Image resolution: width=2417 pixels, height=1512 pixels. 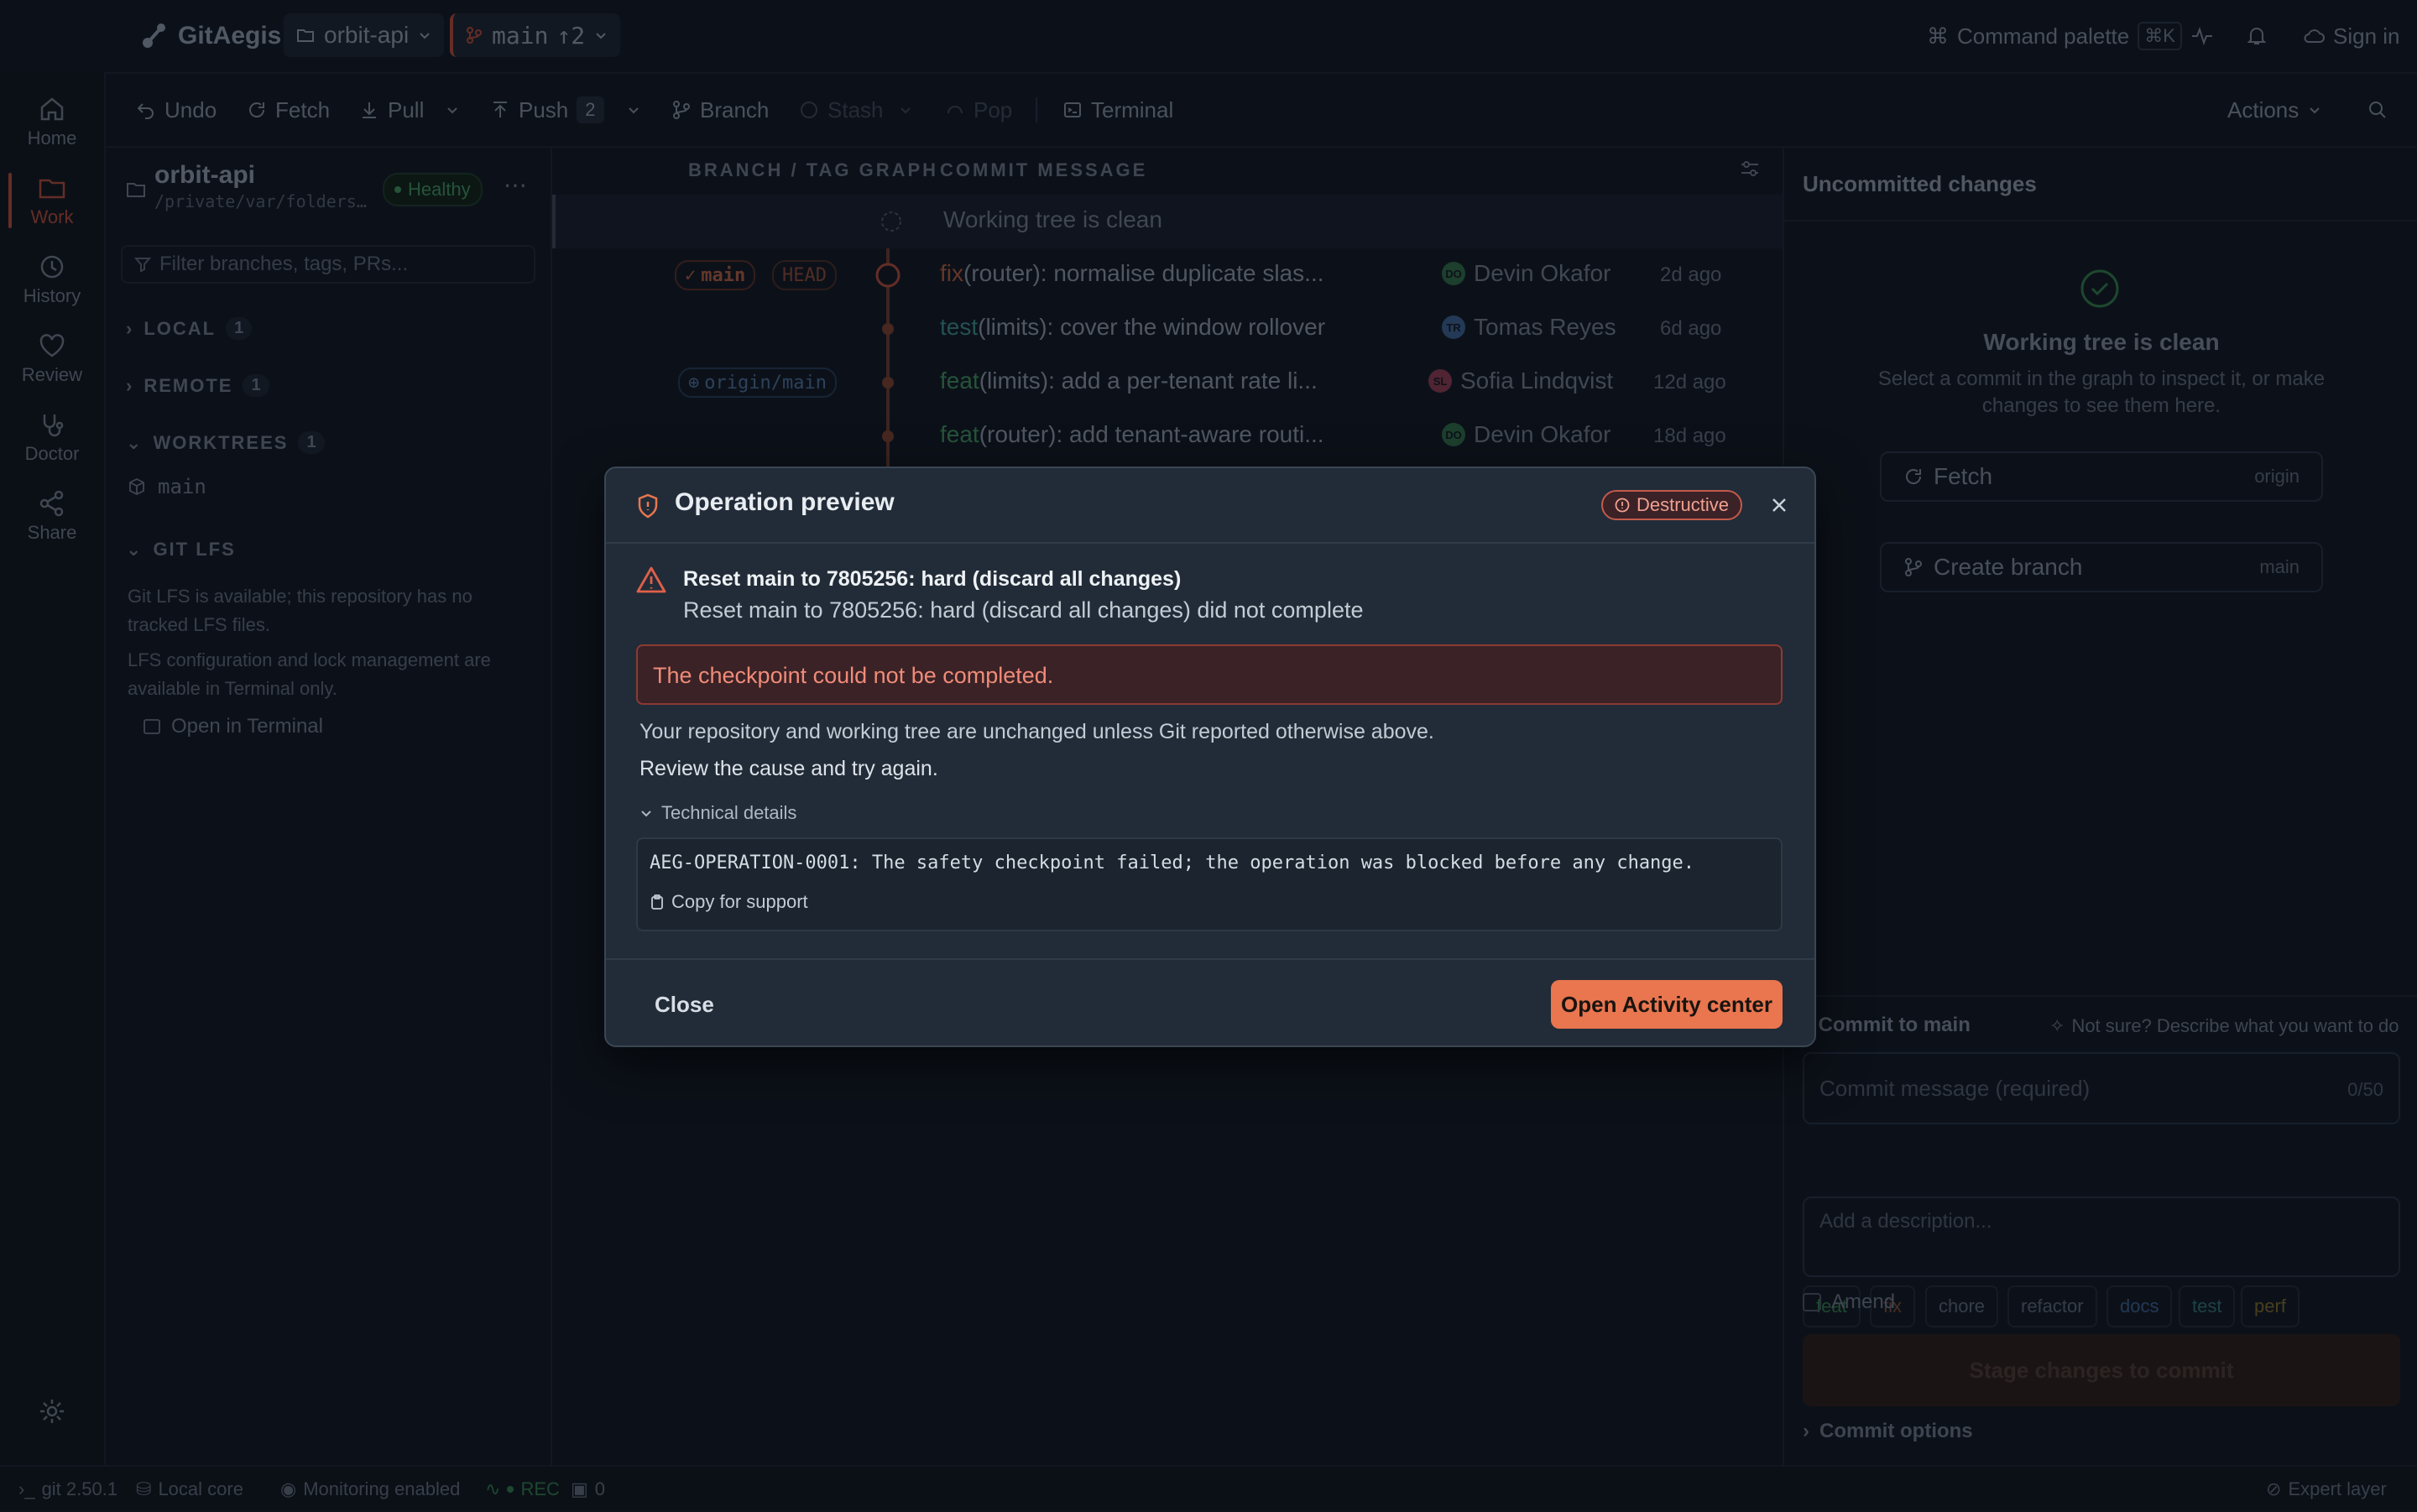 What do you see at coordinates (729, 813) in the screenshot?
I see `technical-details-label: Technical details` at bounding box center [729, 813].